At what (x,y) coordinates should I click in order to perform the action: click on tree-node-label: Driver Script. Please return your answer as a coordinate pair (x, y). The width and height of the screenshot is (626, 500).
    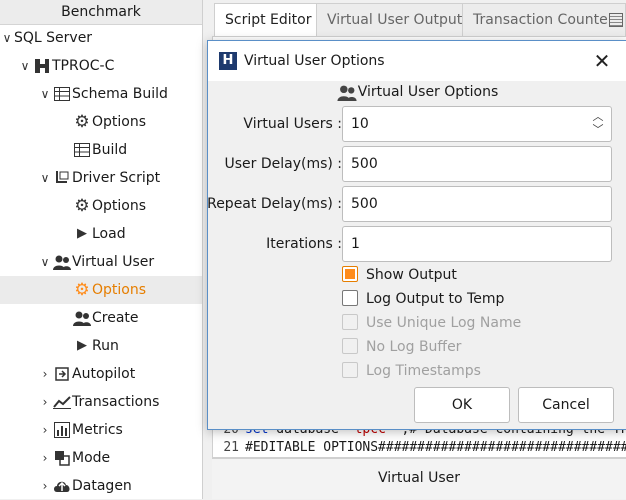
    Looking at the image, I should click on (116, 178).